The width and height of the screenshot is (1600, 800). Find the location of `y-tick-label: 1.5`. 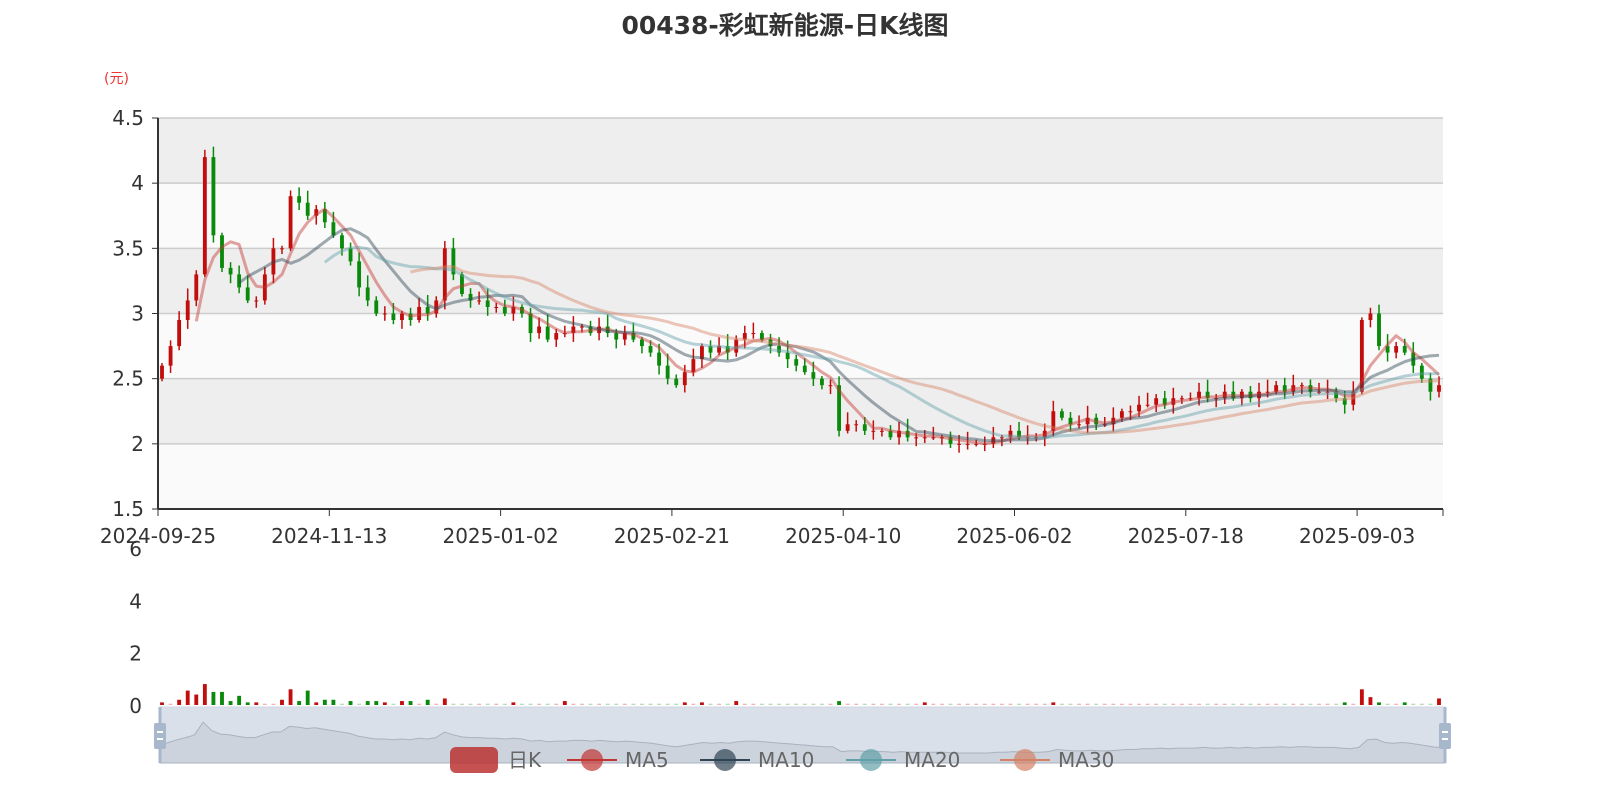

y-tick-label: 1.5 is located at coordinates (128, 509).